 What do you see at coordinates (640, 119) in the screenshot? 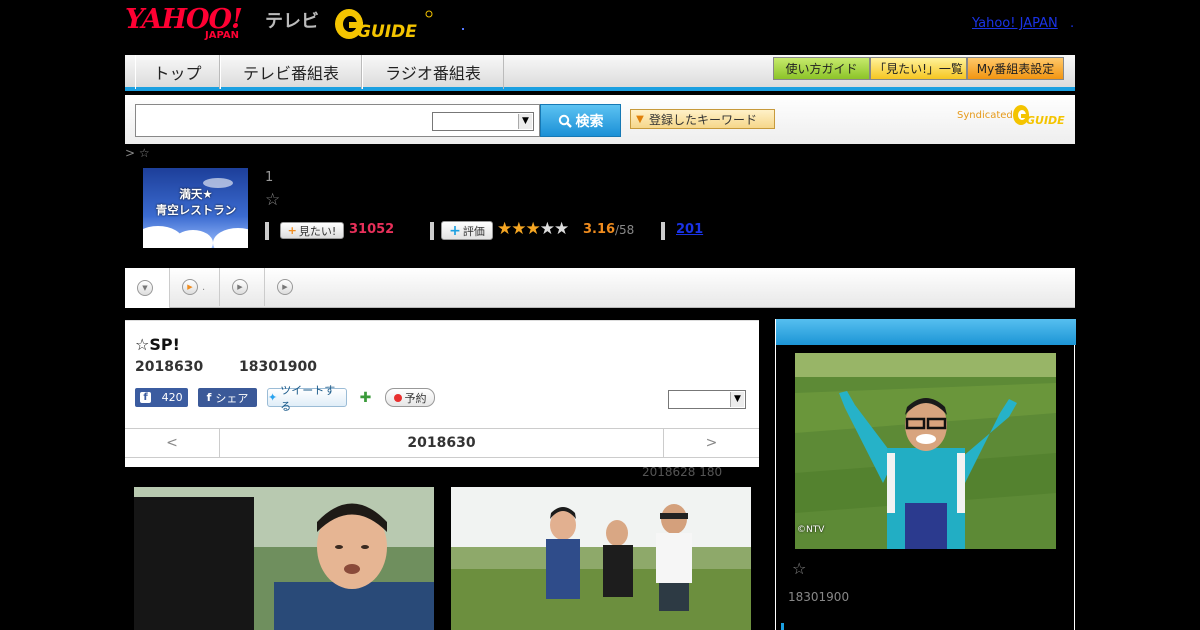
I see `triangle-down-icon: ▼` at bounding box center [640, 119].